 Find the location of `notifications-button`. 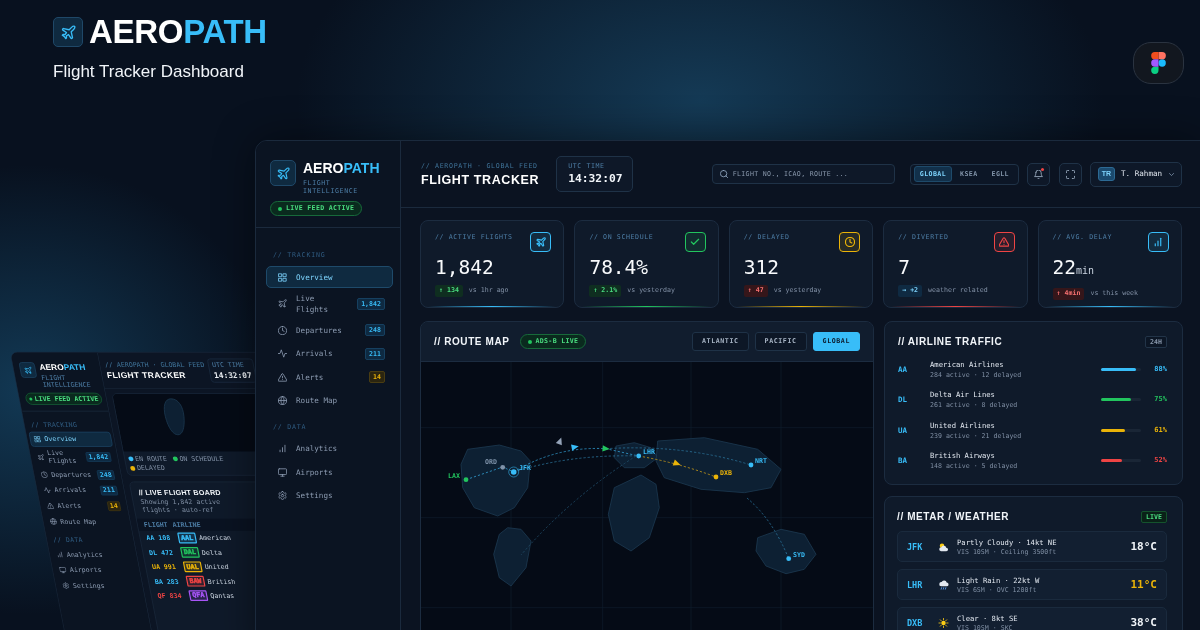

notifications-button is located at coordinates (1038, 174).